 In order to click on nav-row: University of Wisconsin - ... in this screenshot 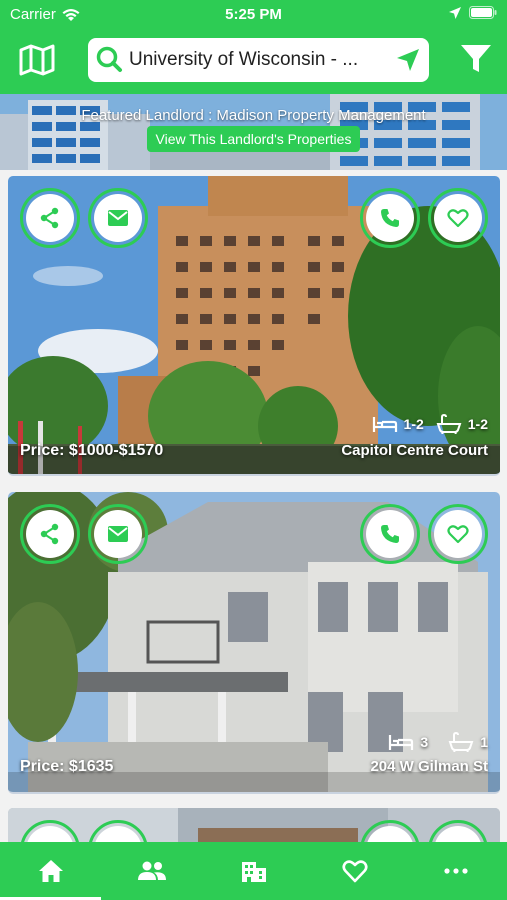, I will do `click(253, 60)`.